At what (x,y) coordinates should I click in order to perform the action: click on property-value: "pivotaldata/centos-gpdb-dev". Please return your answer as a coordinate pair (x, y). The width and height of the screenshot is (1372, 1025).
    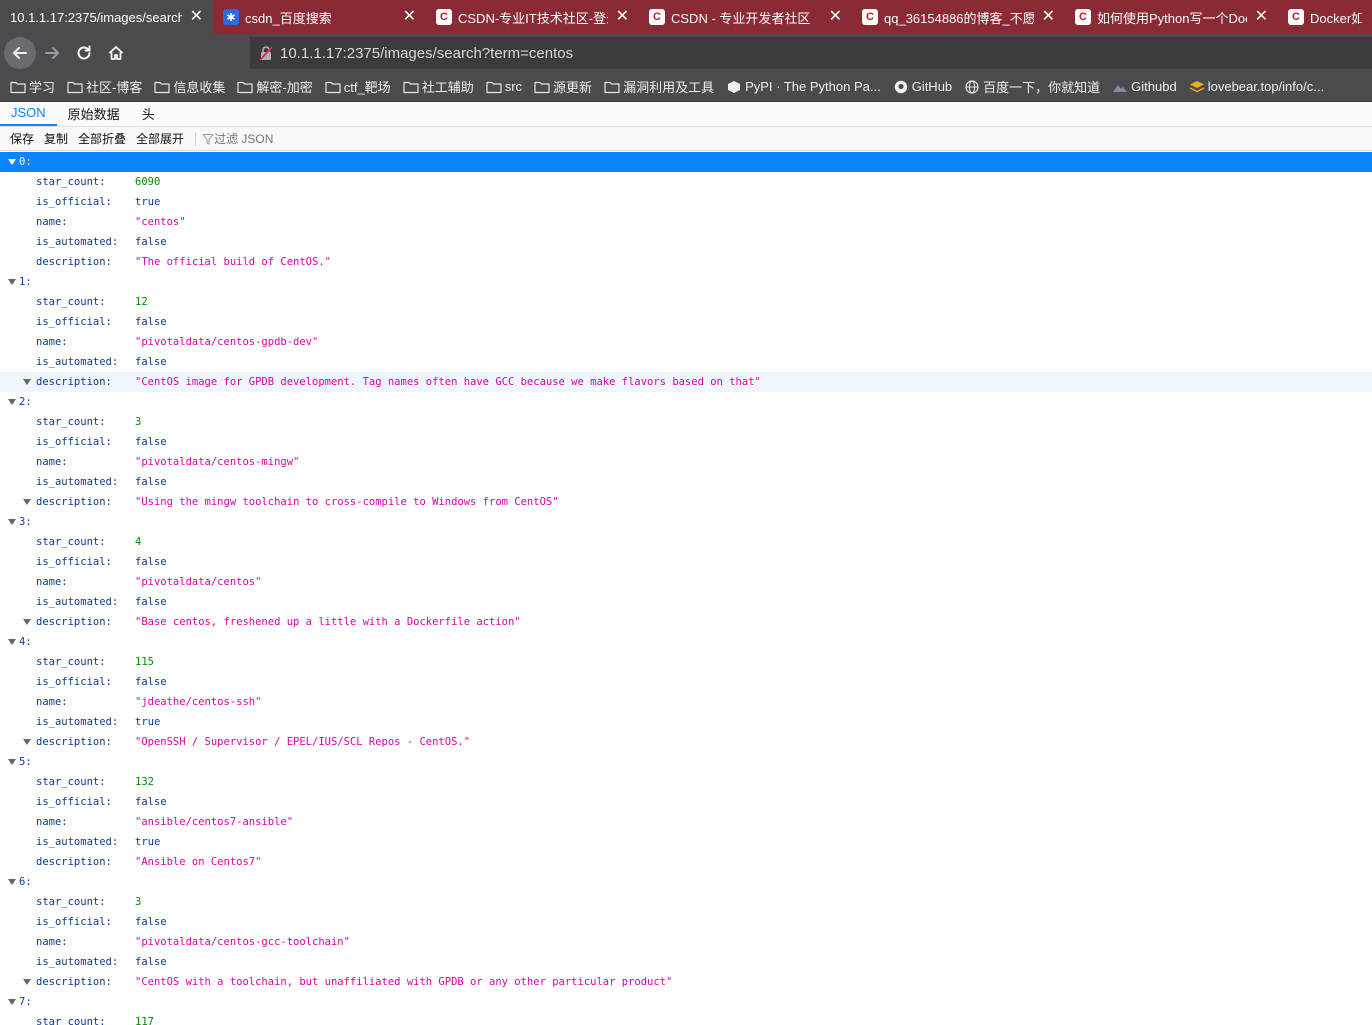
    Looking at the image, I should click on (227, 342).